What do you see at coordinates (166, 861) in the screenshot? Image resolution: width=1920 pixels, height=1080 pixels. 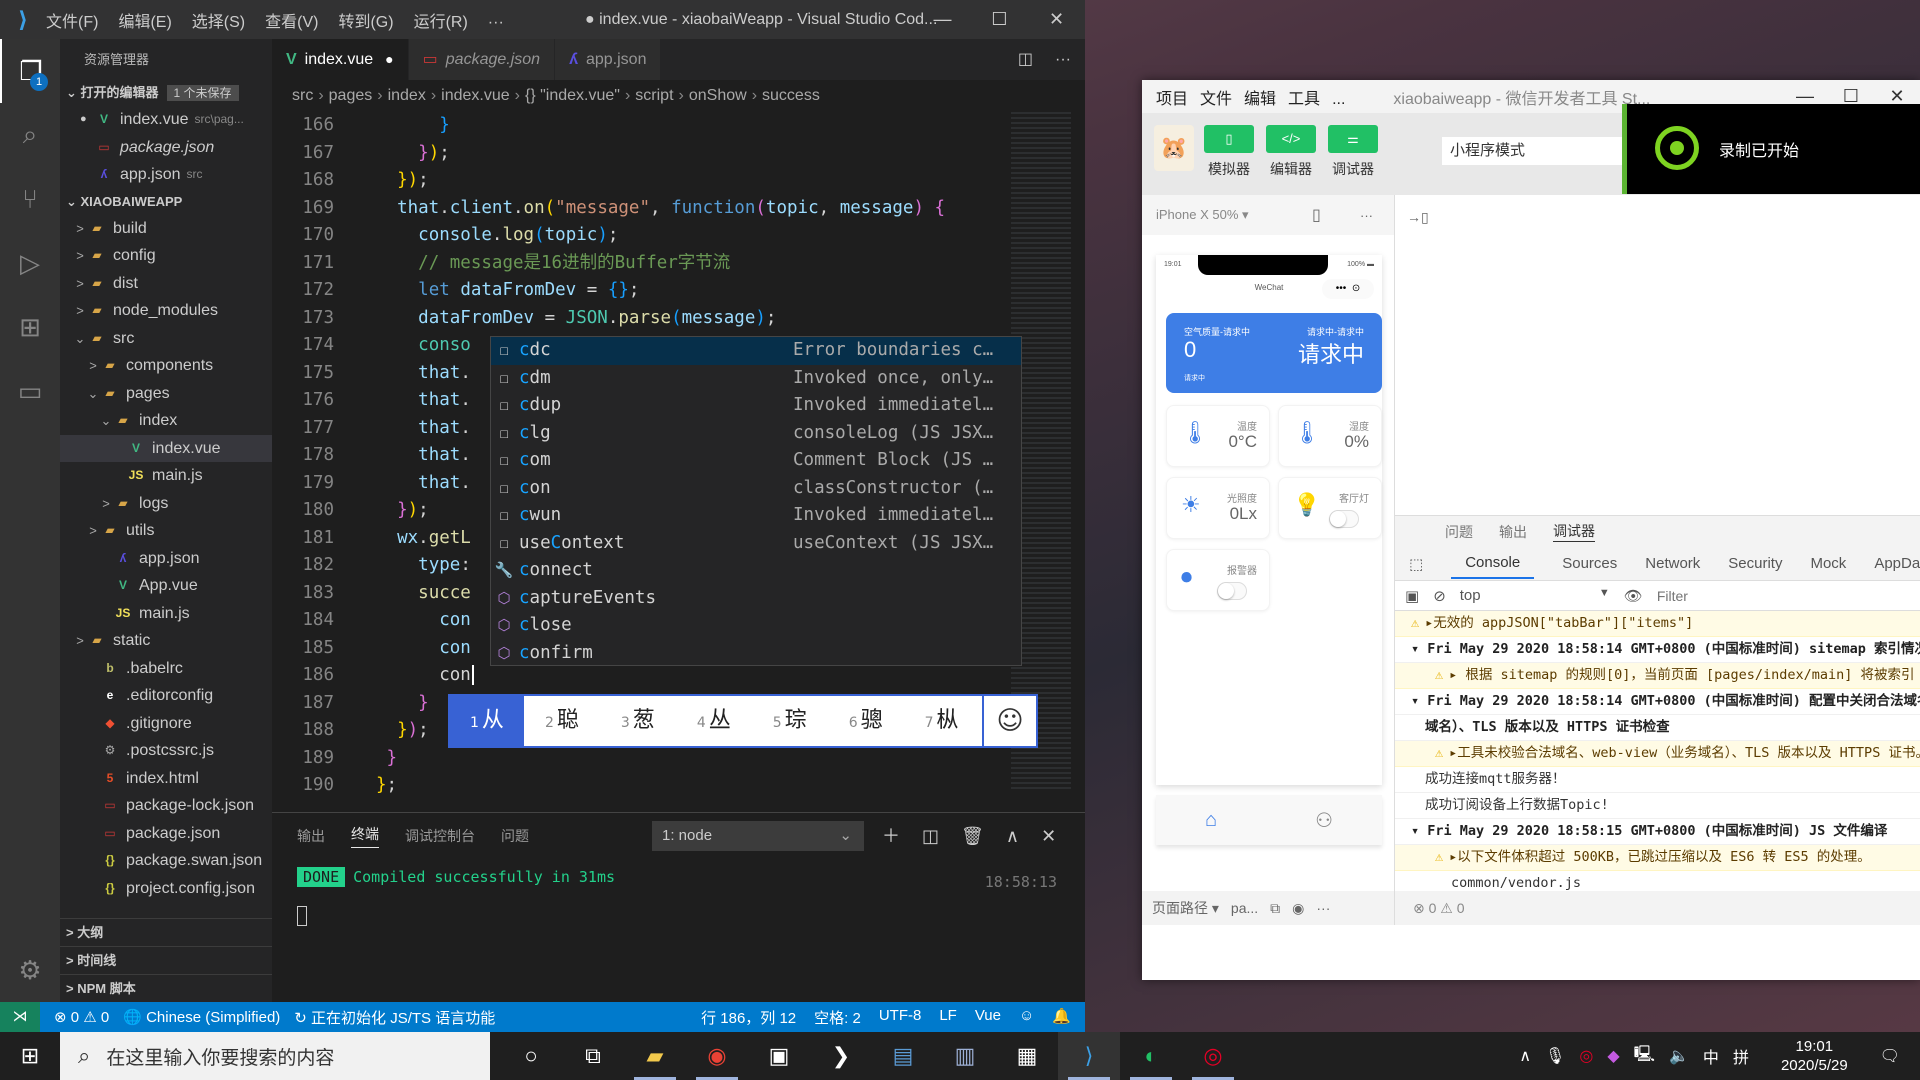 I see `tree-item-packageswanjson: {} package.swan.json` at bounding box center [166, 861].